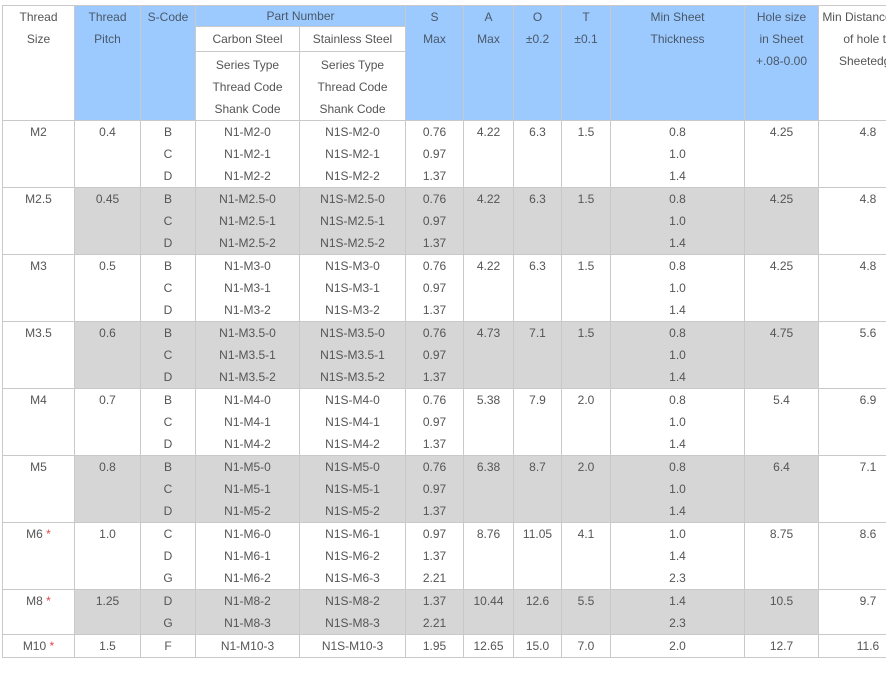 This screenshot has width=886, height=677. I want to click on header-carbon-steel: Carbon Steel, so click(247, 39).